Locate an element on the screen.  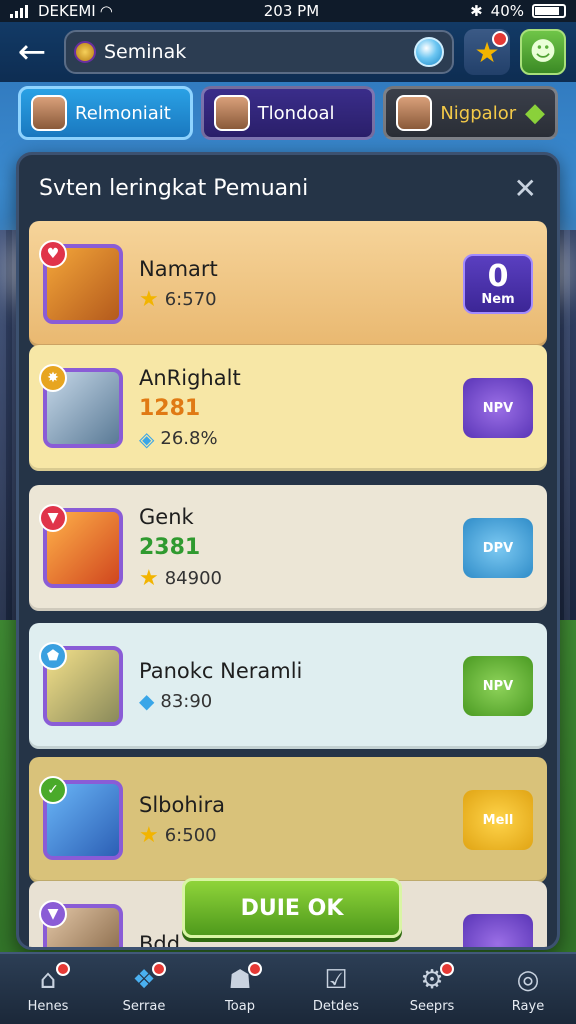
player-stat: ◆ 83:90 is located at coordinates (293, 701).